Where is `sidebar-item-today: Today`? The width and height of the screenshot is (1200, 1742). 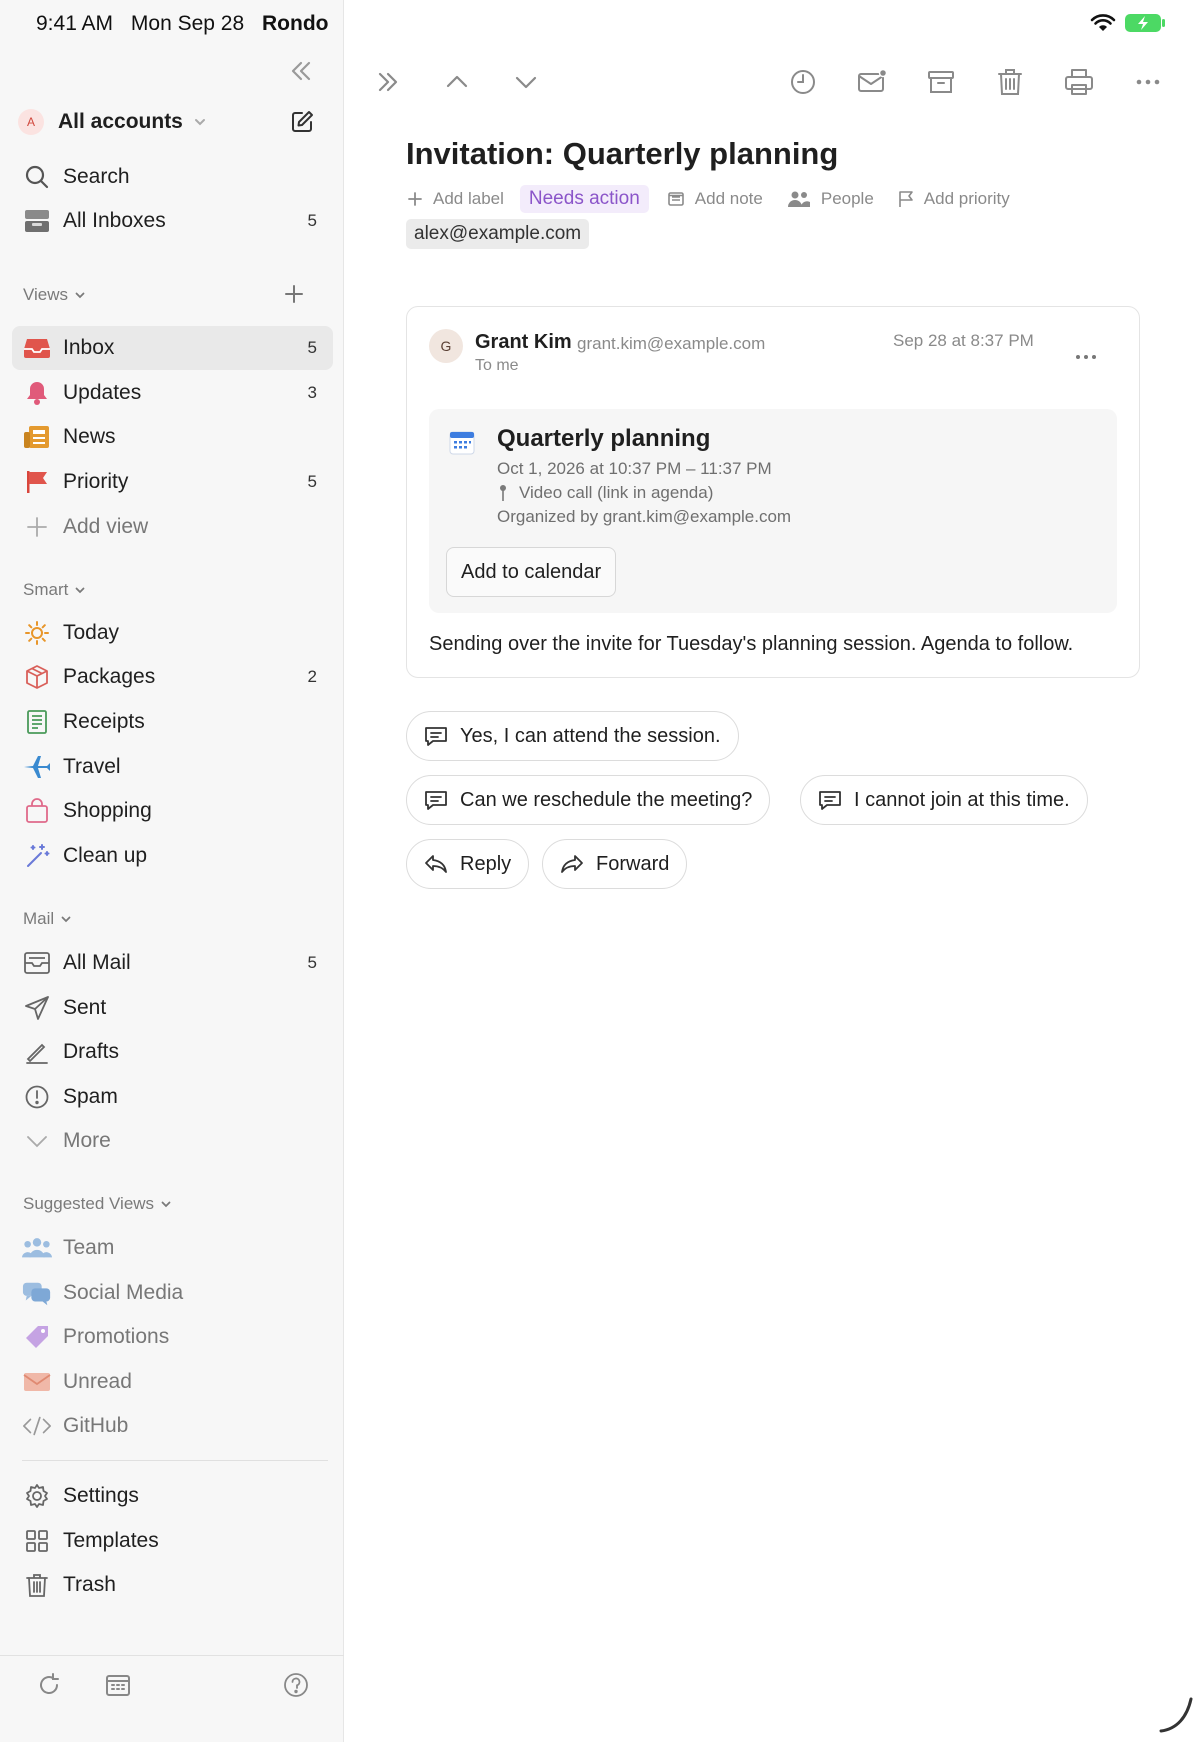 sidebar-item-today: Today is located at coordinates (172, 633).